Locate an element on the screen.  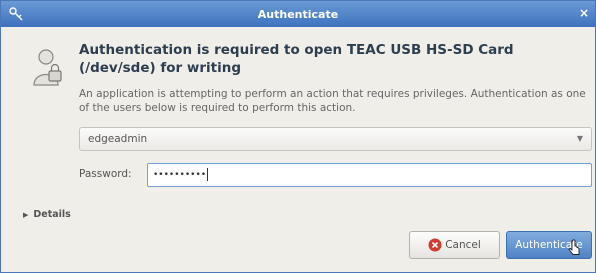
titlebar: Authenticate × is located at coordinates (298, 14).